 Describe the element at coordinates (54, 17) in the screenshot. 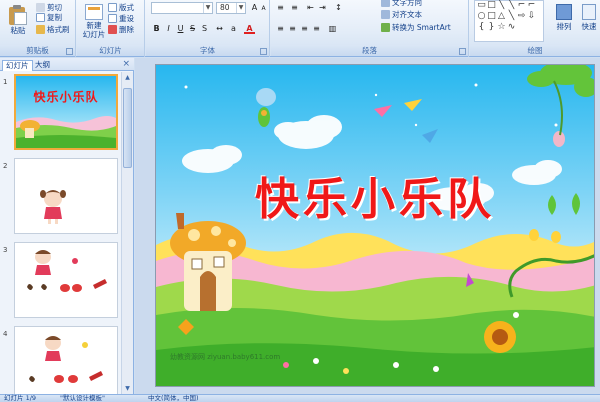

I see `copy-label: 复制` at that location.